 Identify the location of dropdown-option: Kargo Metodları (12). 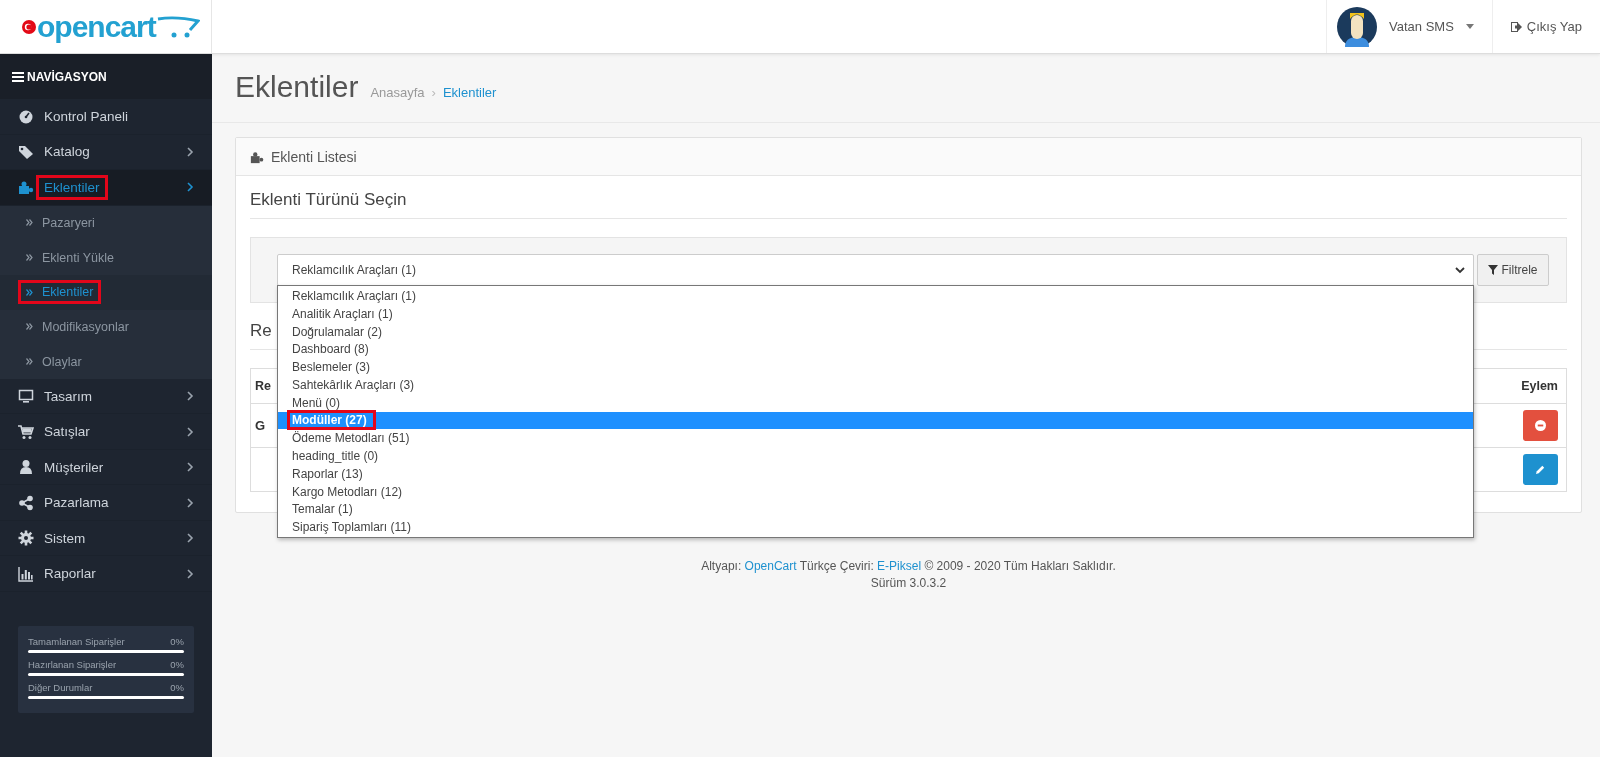
(875, 491).